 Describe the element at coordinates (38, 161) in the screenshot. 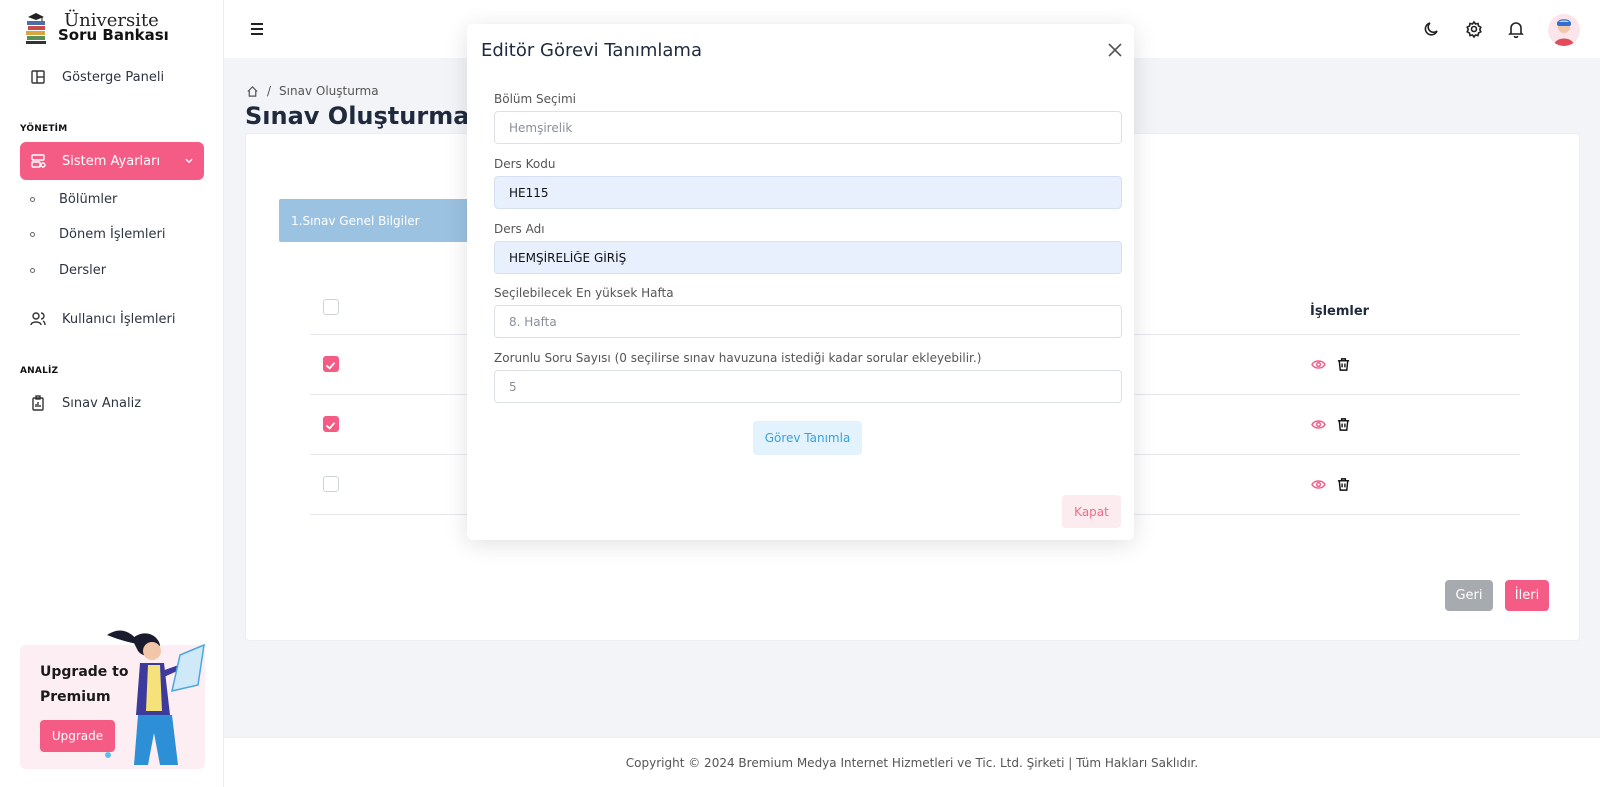

I see `server-settings-icon` at that location.